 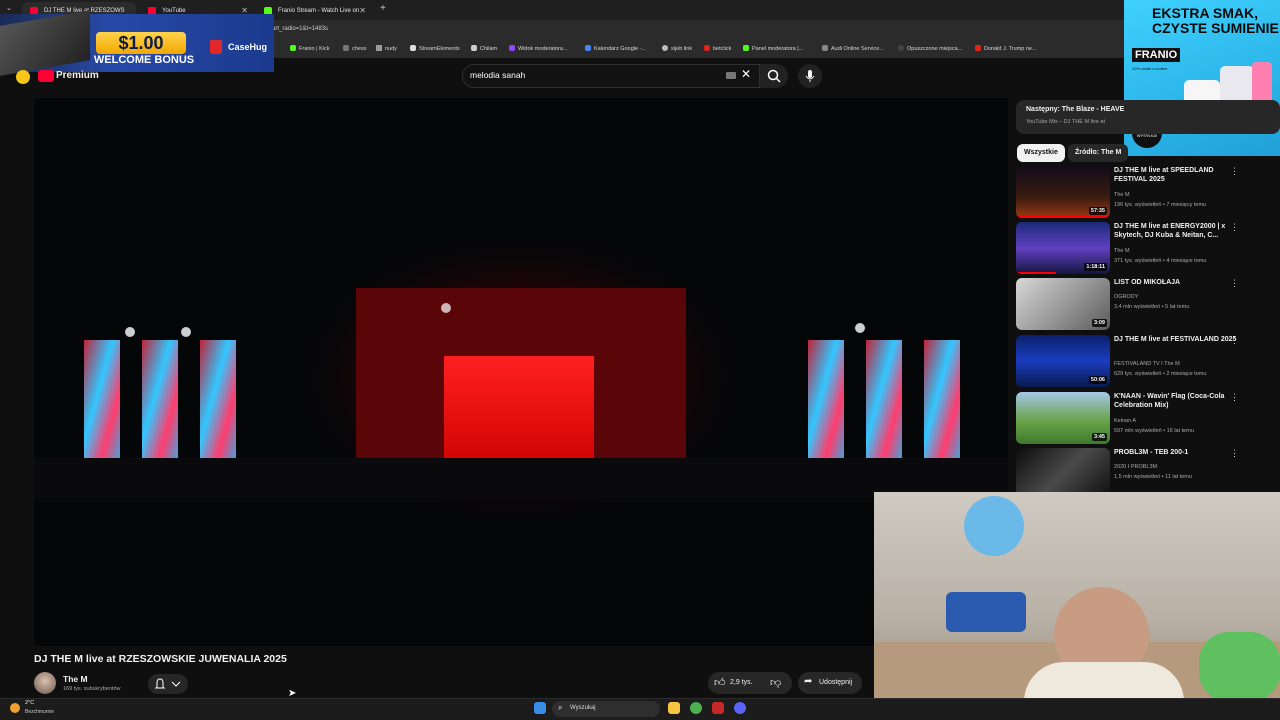 What do you see at coordinates (1177, 175) in the screenshot?
I see `recommendation-title: DJ THE M live at SPEEDLAND FESTIVAL 2025` at bounding box center [1177, 175].